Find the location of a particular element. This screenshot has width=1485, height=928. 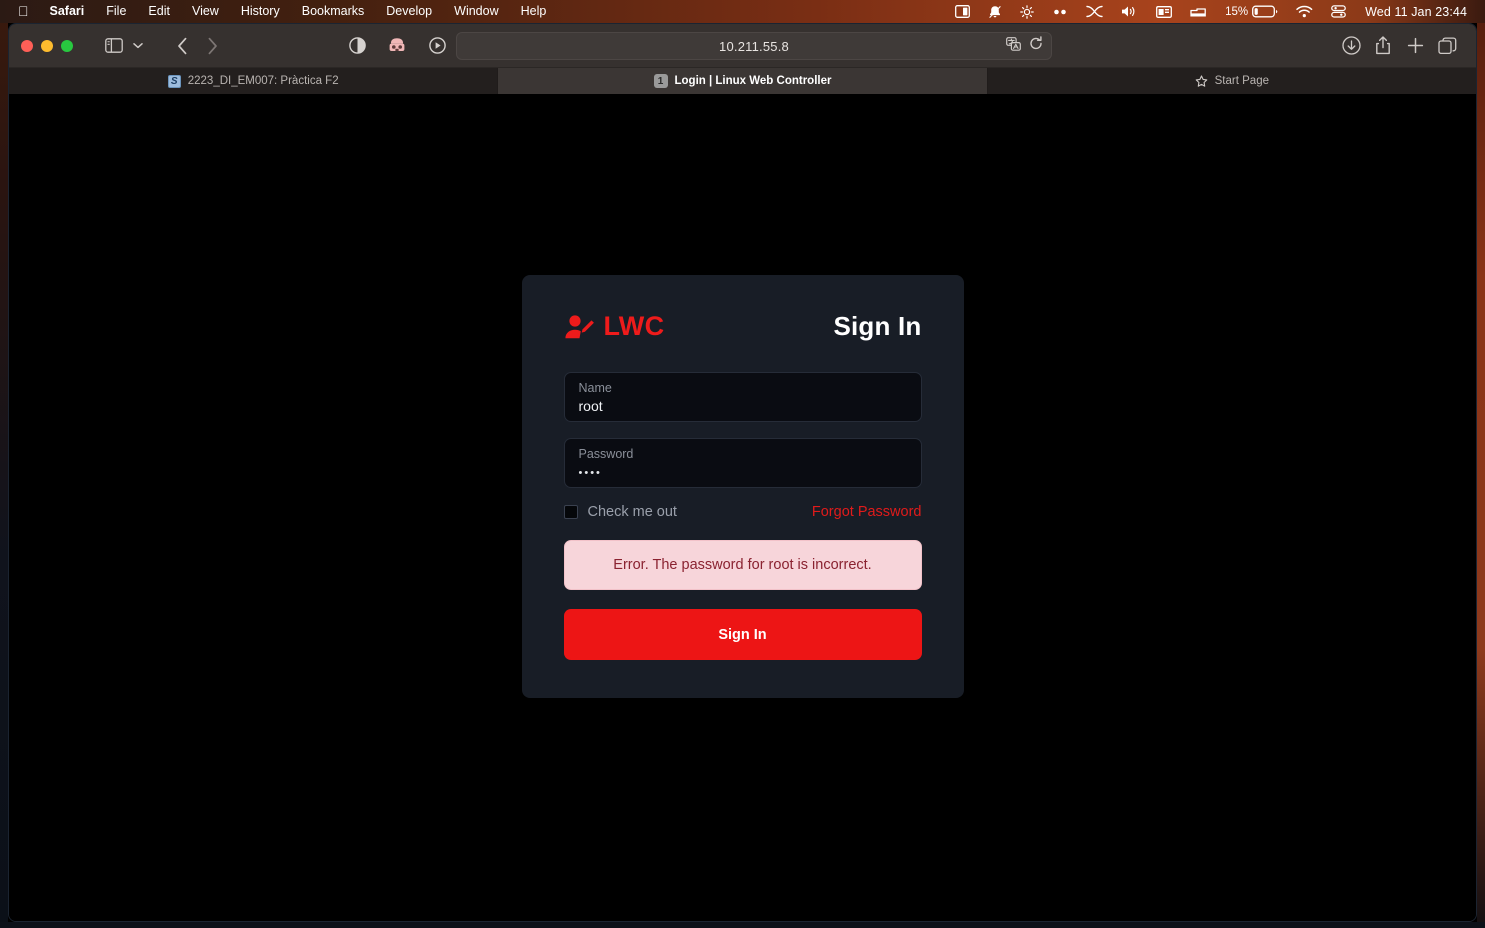

display-icon is located at coordinates (1164, 11).